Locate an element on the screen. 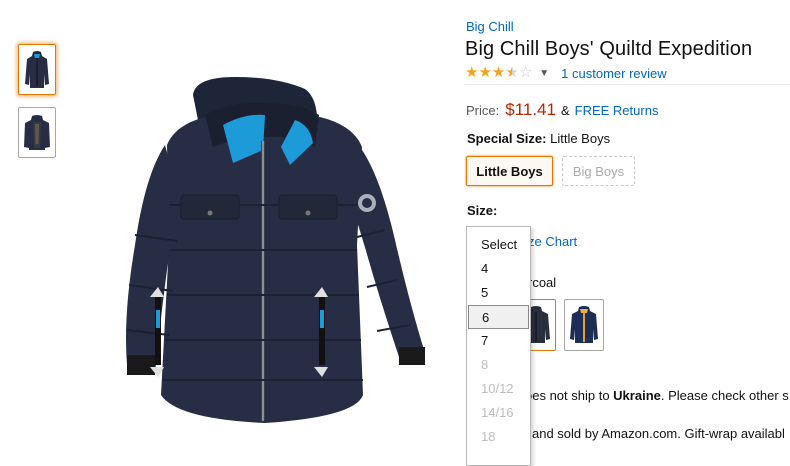 The height and width of the screenshot is (466, 790). chevron-down-icon: ▼ is located at coordinates (544, 73).